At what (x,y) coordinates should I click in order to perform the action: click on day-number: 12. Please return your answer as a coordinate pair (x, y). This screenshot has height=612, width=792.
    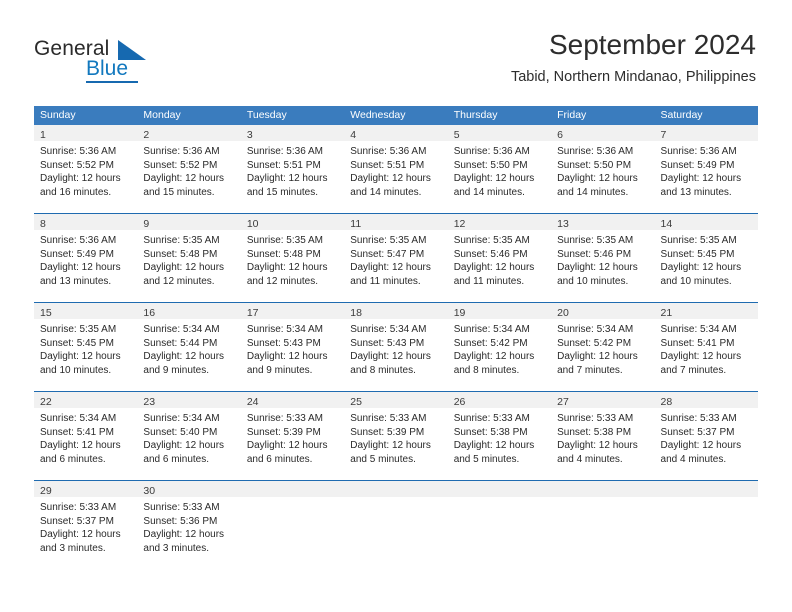
    Looking at the image, I should click on (459, 224).